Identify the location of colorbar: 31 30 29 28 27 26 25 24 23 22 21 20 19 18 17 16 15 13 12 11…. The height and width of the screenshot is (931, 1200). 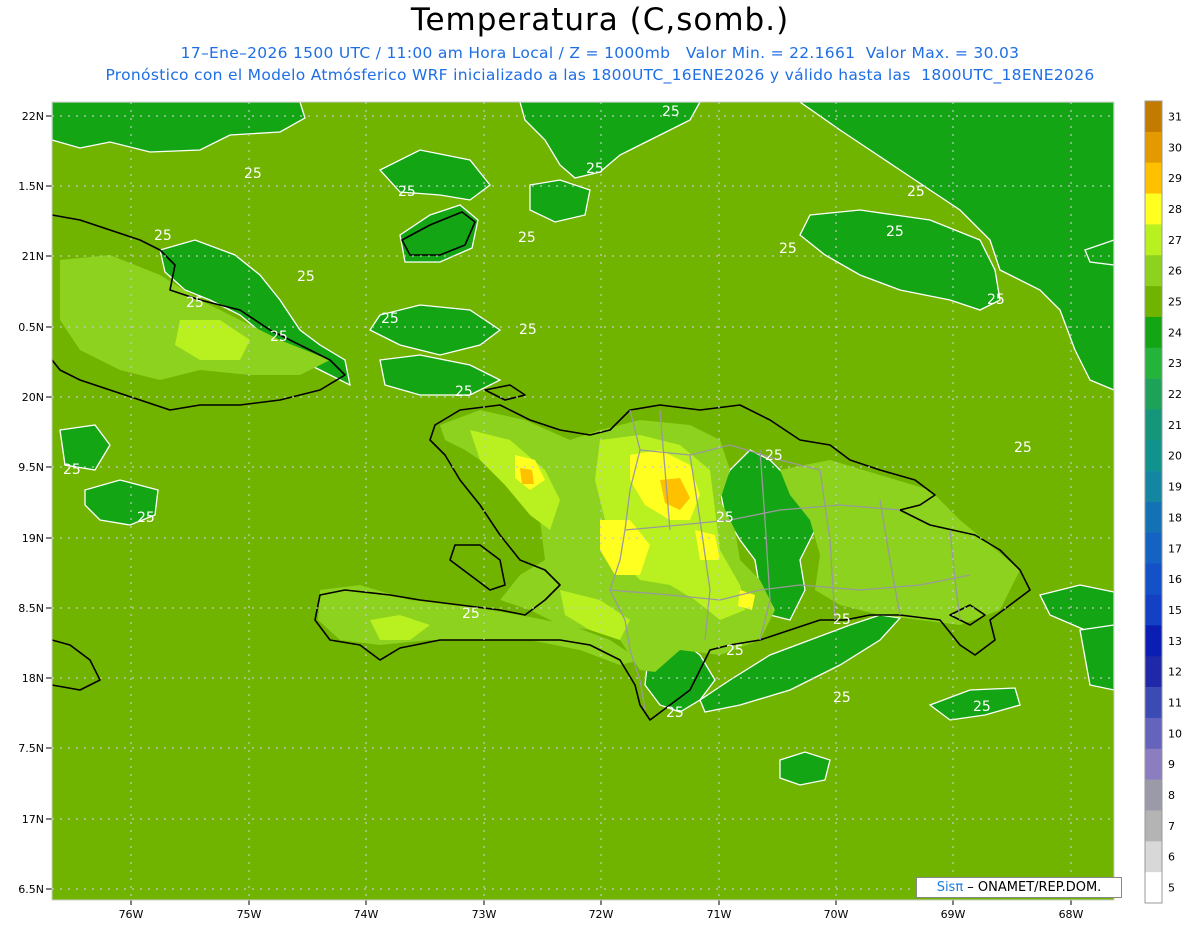
(1163, 502).